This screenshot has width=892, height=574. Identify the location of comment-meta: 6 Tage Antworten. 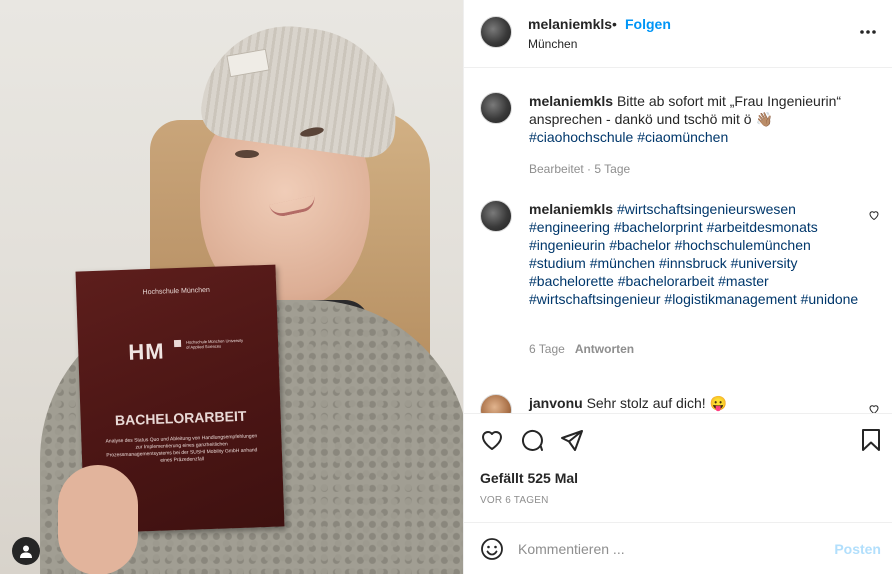
(581, 349).